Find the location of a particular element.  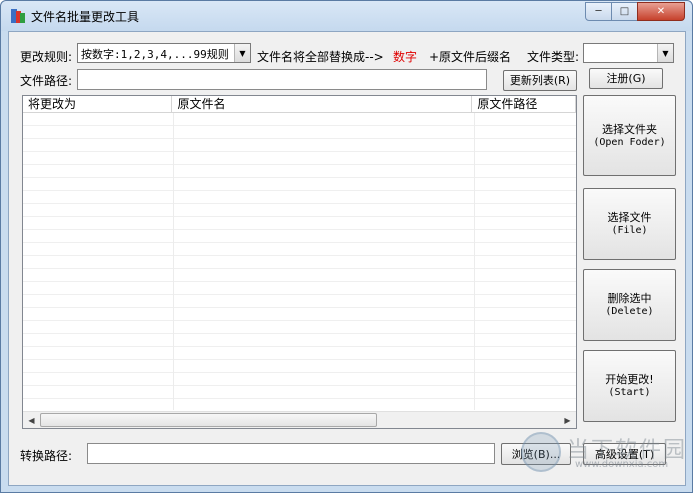

select-file-button: 选择文件 (File) is located at coordinates (629, 224).